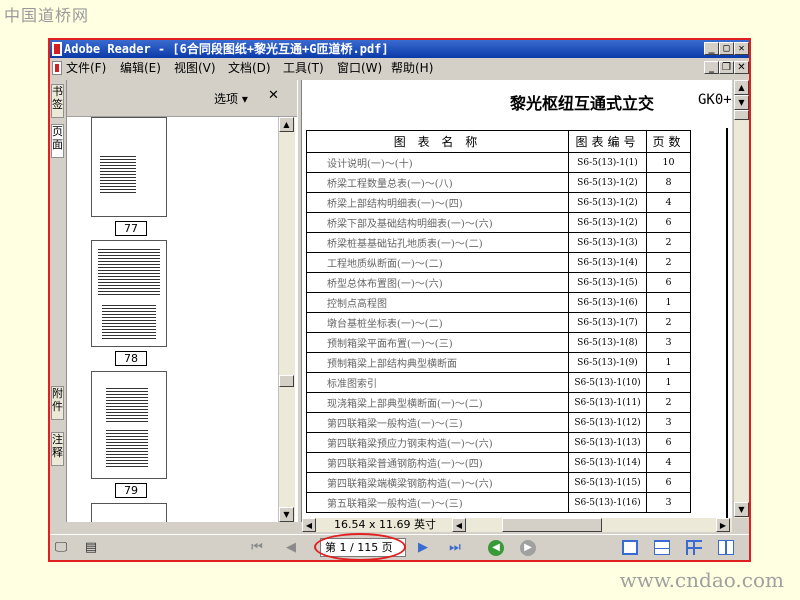 Image resolution: width=800 pixels, height=600 pixels. What do you see at coordinates (607, 242) in the screenshot?
I see `table-cell-code: S6-5(13)-1(3)` at bounding box center [607, 242].